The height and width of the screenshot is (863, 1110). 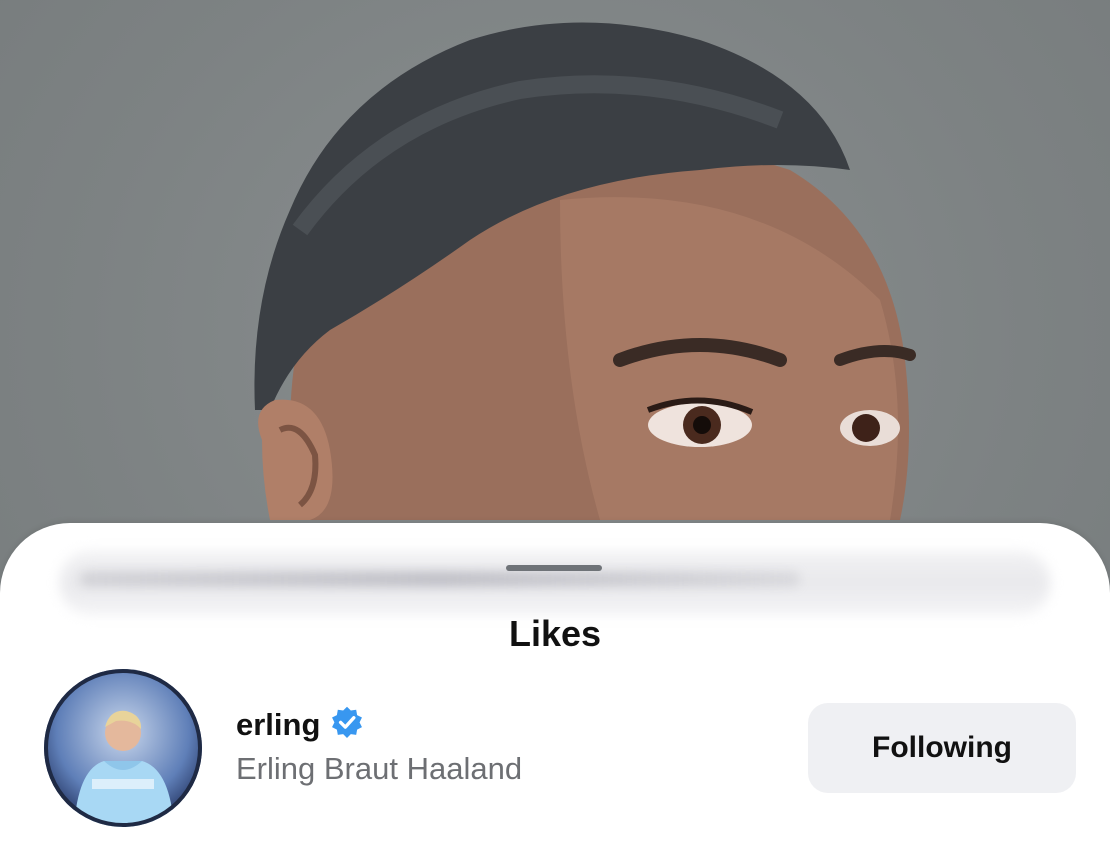 I want to click on verified-badge-icon, so click(x=347, y=724).